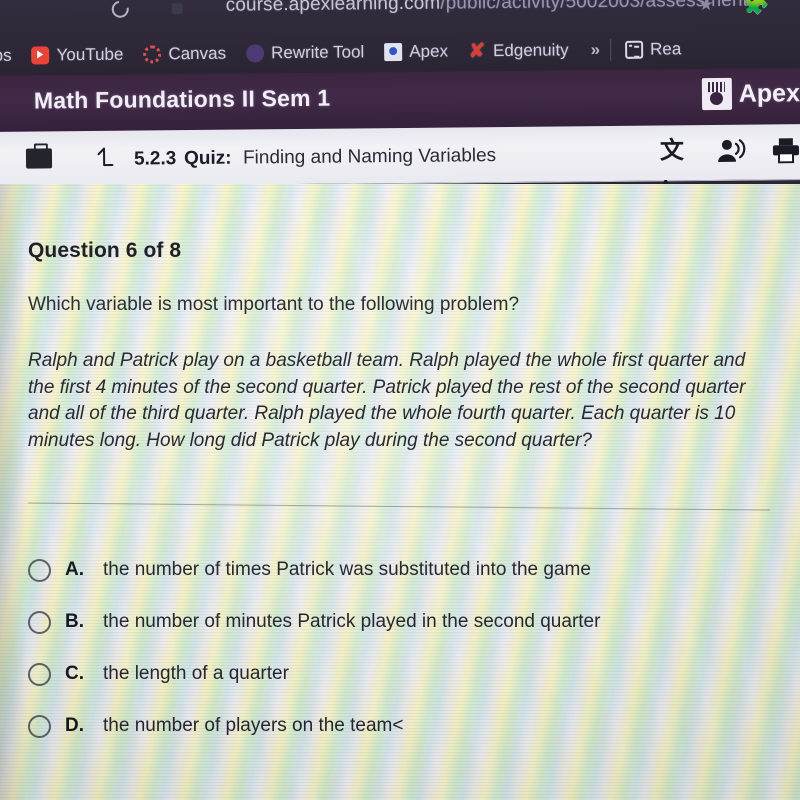 The image size is (800, 800). I want to click on apex-brand: Apex Lea, so click(750, 94).